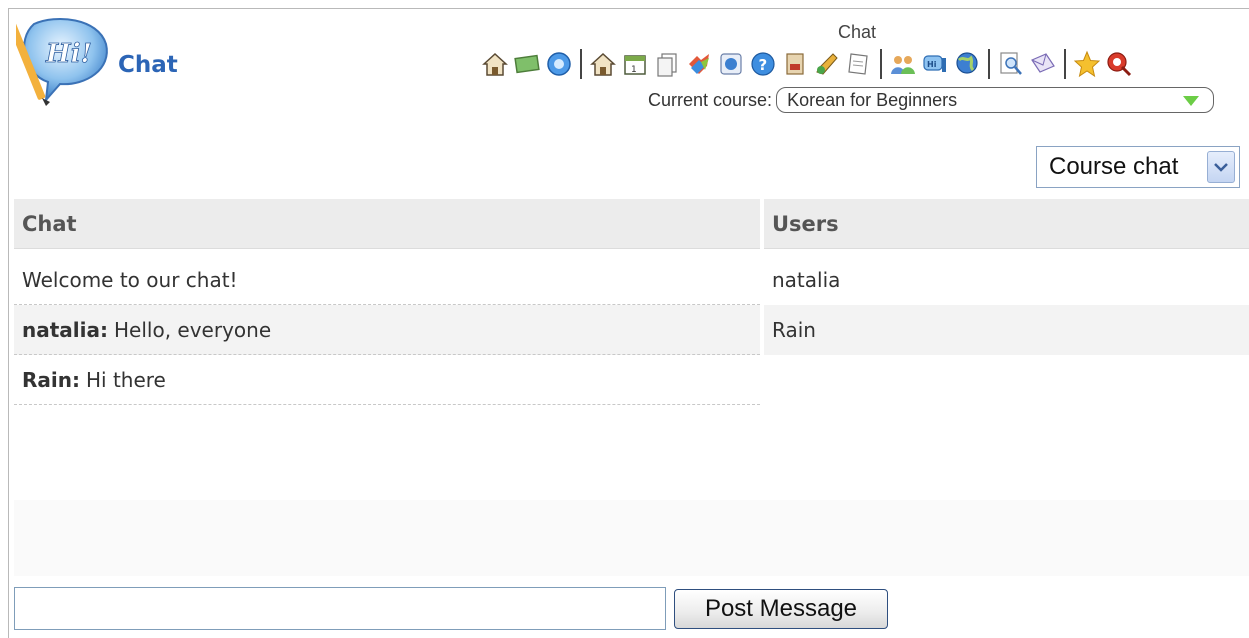 The width and height of the screenshot is (1249, 638). I want to click on users-panel-header: Users, so click(1006, 224).